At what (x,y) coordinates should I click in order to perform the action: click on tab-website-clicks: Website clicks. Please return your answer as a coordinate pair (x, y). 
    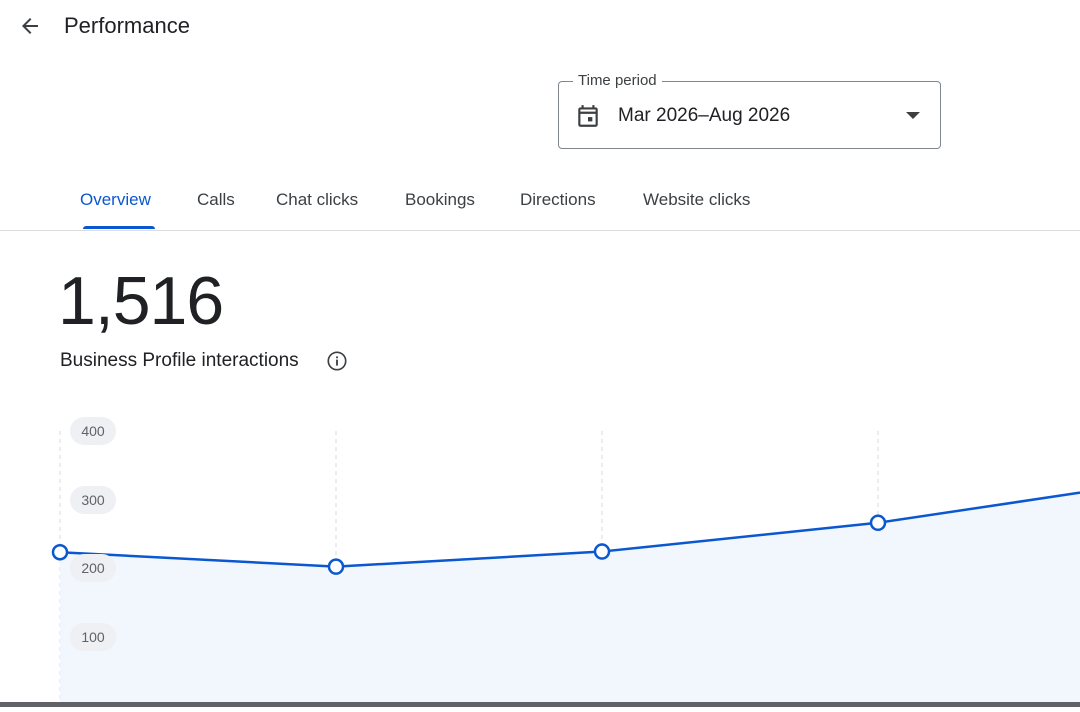
    Looking at the image, I should click on (696, 200).